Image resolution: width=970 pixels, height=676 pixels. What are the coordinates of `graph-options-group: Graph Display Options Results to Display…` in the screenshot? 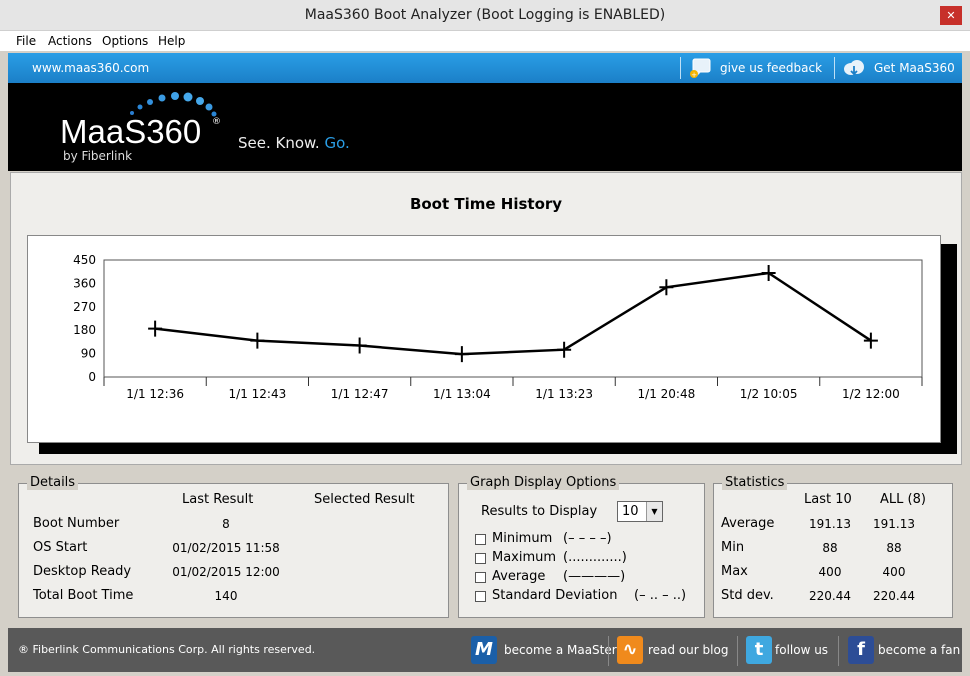 It's located at (581, 546).